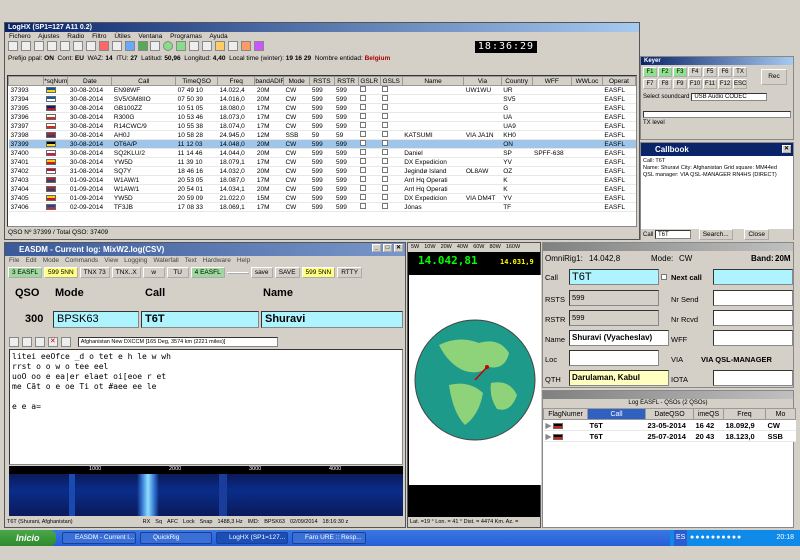 Image resolution: width=800 pixels, height=560 pixels. Describe the element at coordinates (614, 298) in the screenshot. I see `rsts-input: 599` at that location.